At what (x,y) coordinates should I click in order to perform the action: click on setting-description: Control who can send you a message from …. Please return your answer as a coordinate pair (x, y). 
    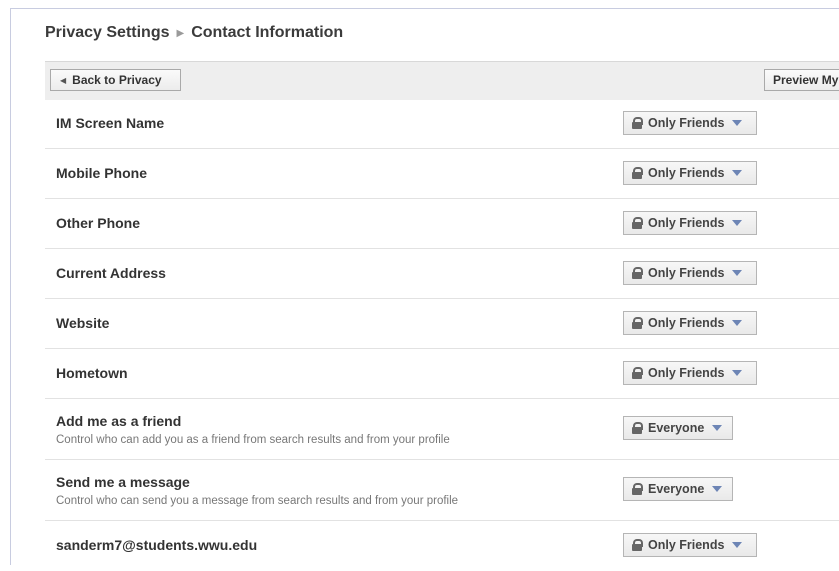
    Looking at the image, I should click on (257, 501).